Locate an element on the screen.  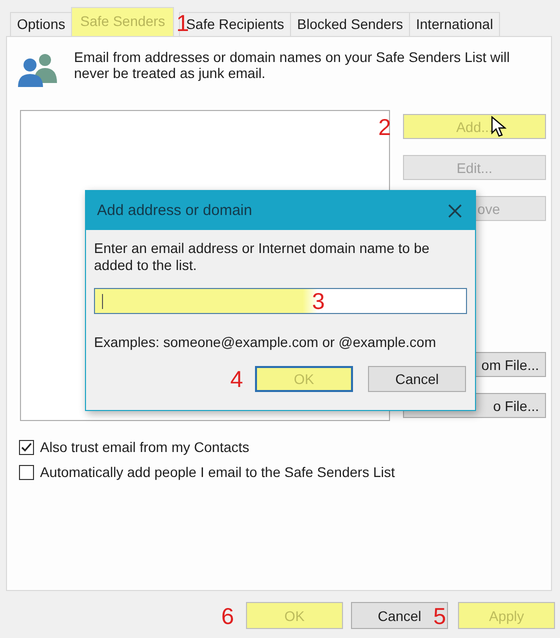
checkbox-label: Automatically add people I email to the Safe Senders List is located at coordinates (217, 472).